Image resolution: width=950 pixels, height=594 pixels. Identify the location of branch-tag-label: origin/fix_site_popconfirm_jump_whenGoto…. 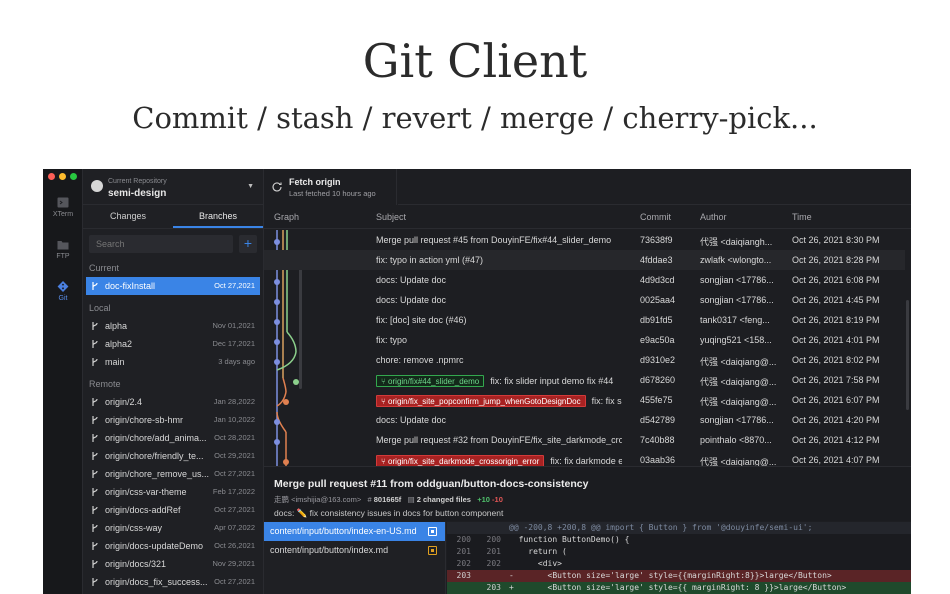
(484, 401).